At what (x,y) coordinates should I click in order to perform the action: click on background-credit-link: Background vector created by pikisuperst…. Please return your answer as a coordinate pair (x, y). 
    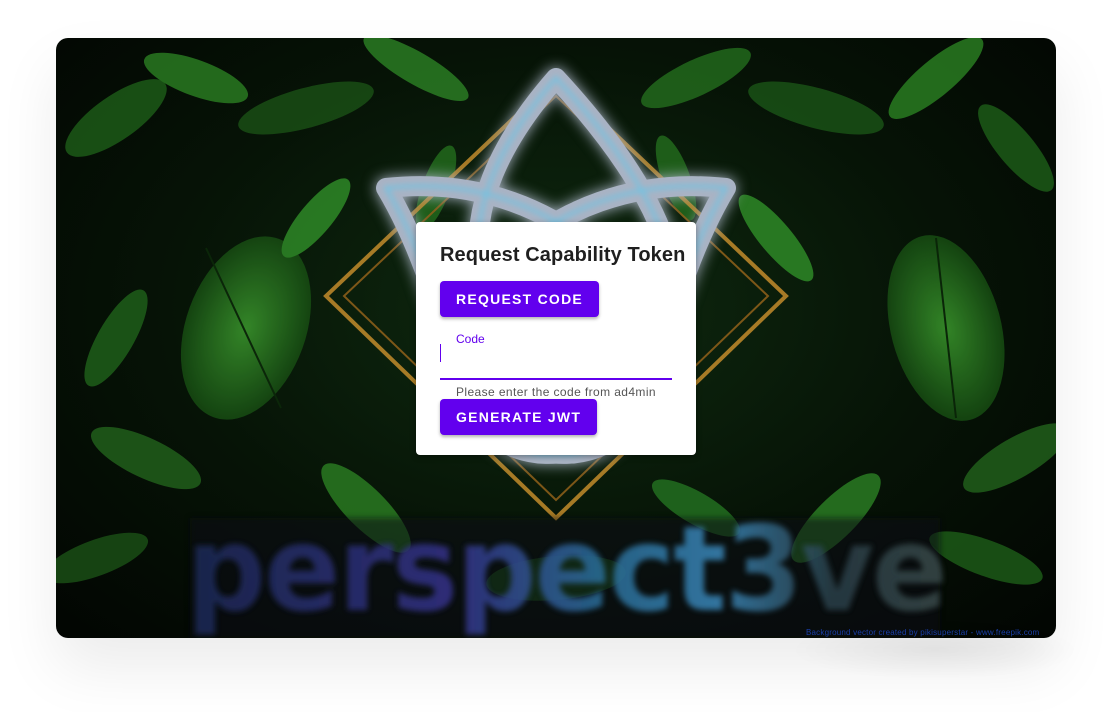
    Looking at the image, I should click on (922, 632).